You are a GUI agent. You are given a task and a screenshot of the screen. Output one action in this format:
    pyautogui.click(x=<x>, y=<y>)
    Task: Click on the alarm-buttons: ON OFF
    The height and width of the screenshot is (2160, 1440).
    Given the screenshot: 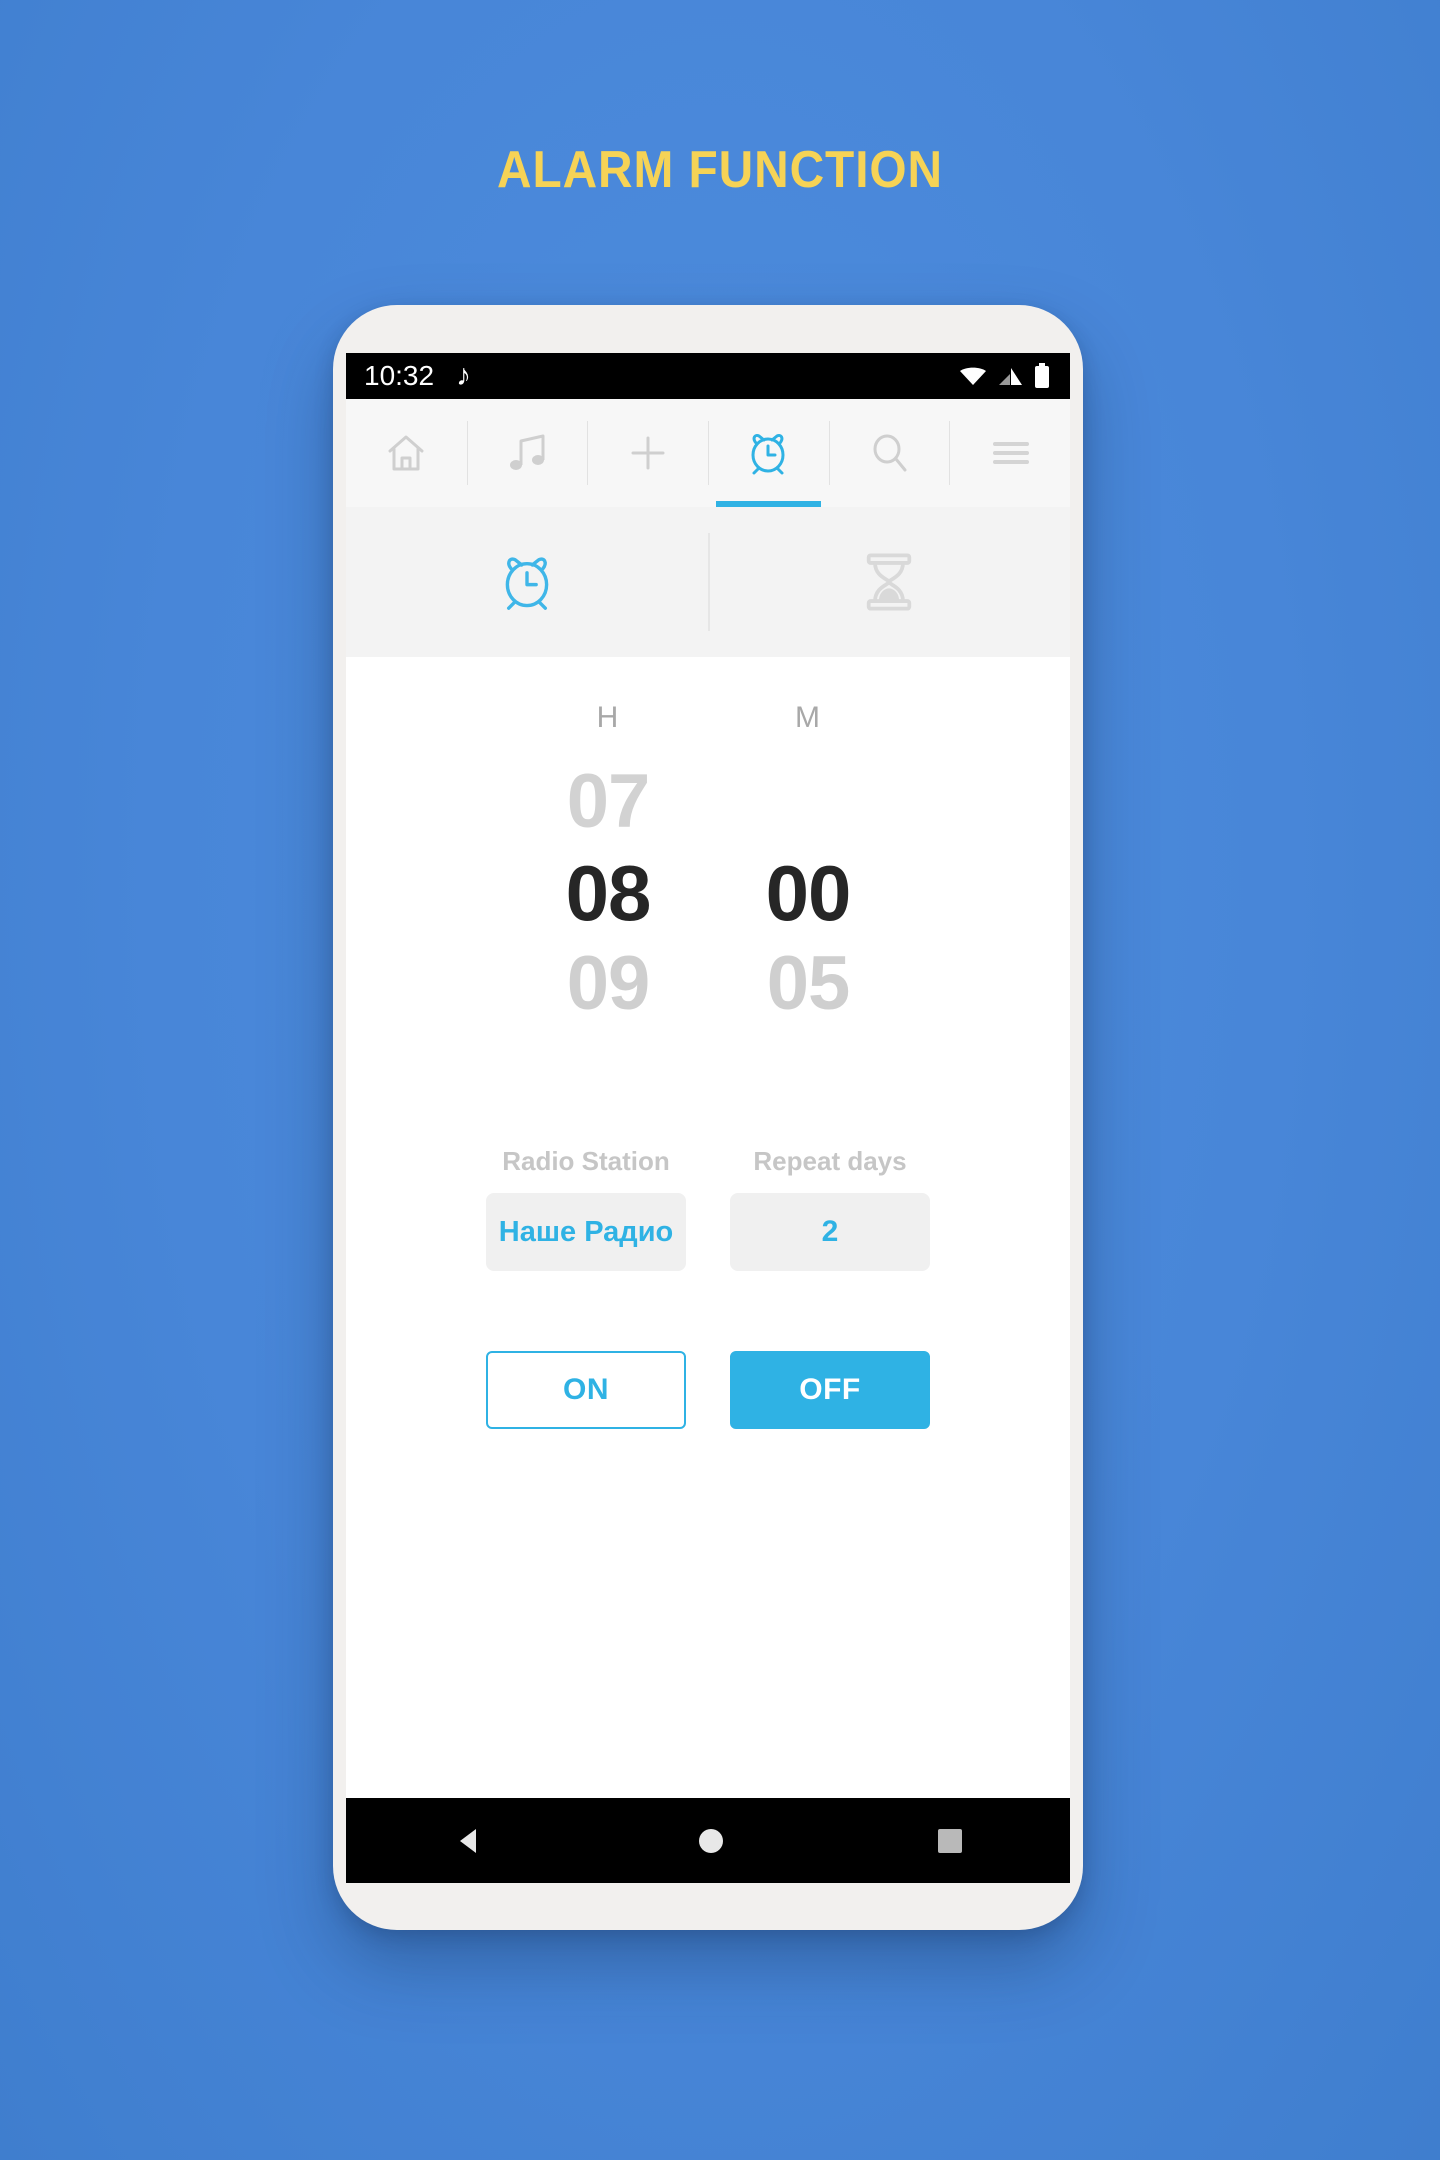 What is the action you would take?
    pyautogui.click(x=708, y=1390)
    